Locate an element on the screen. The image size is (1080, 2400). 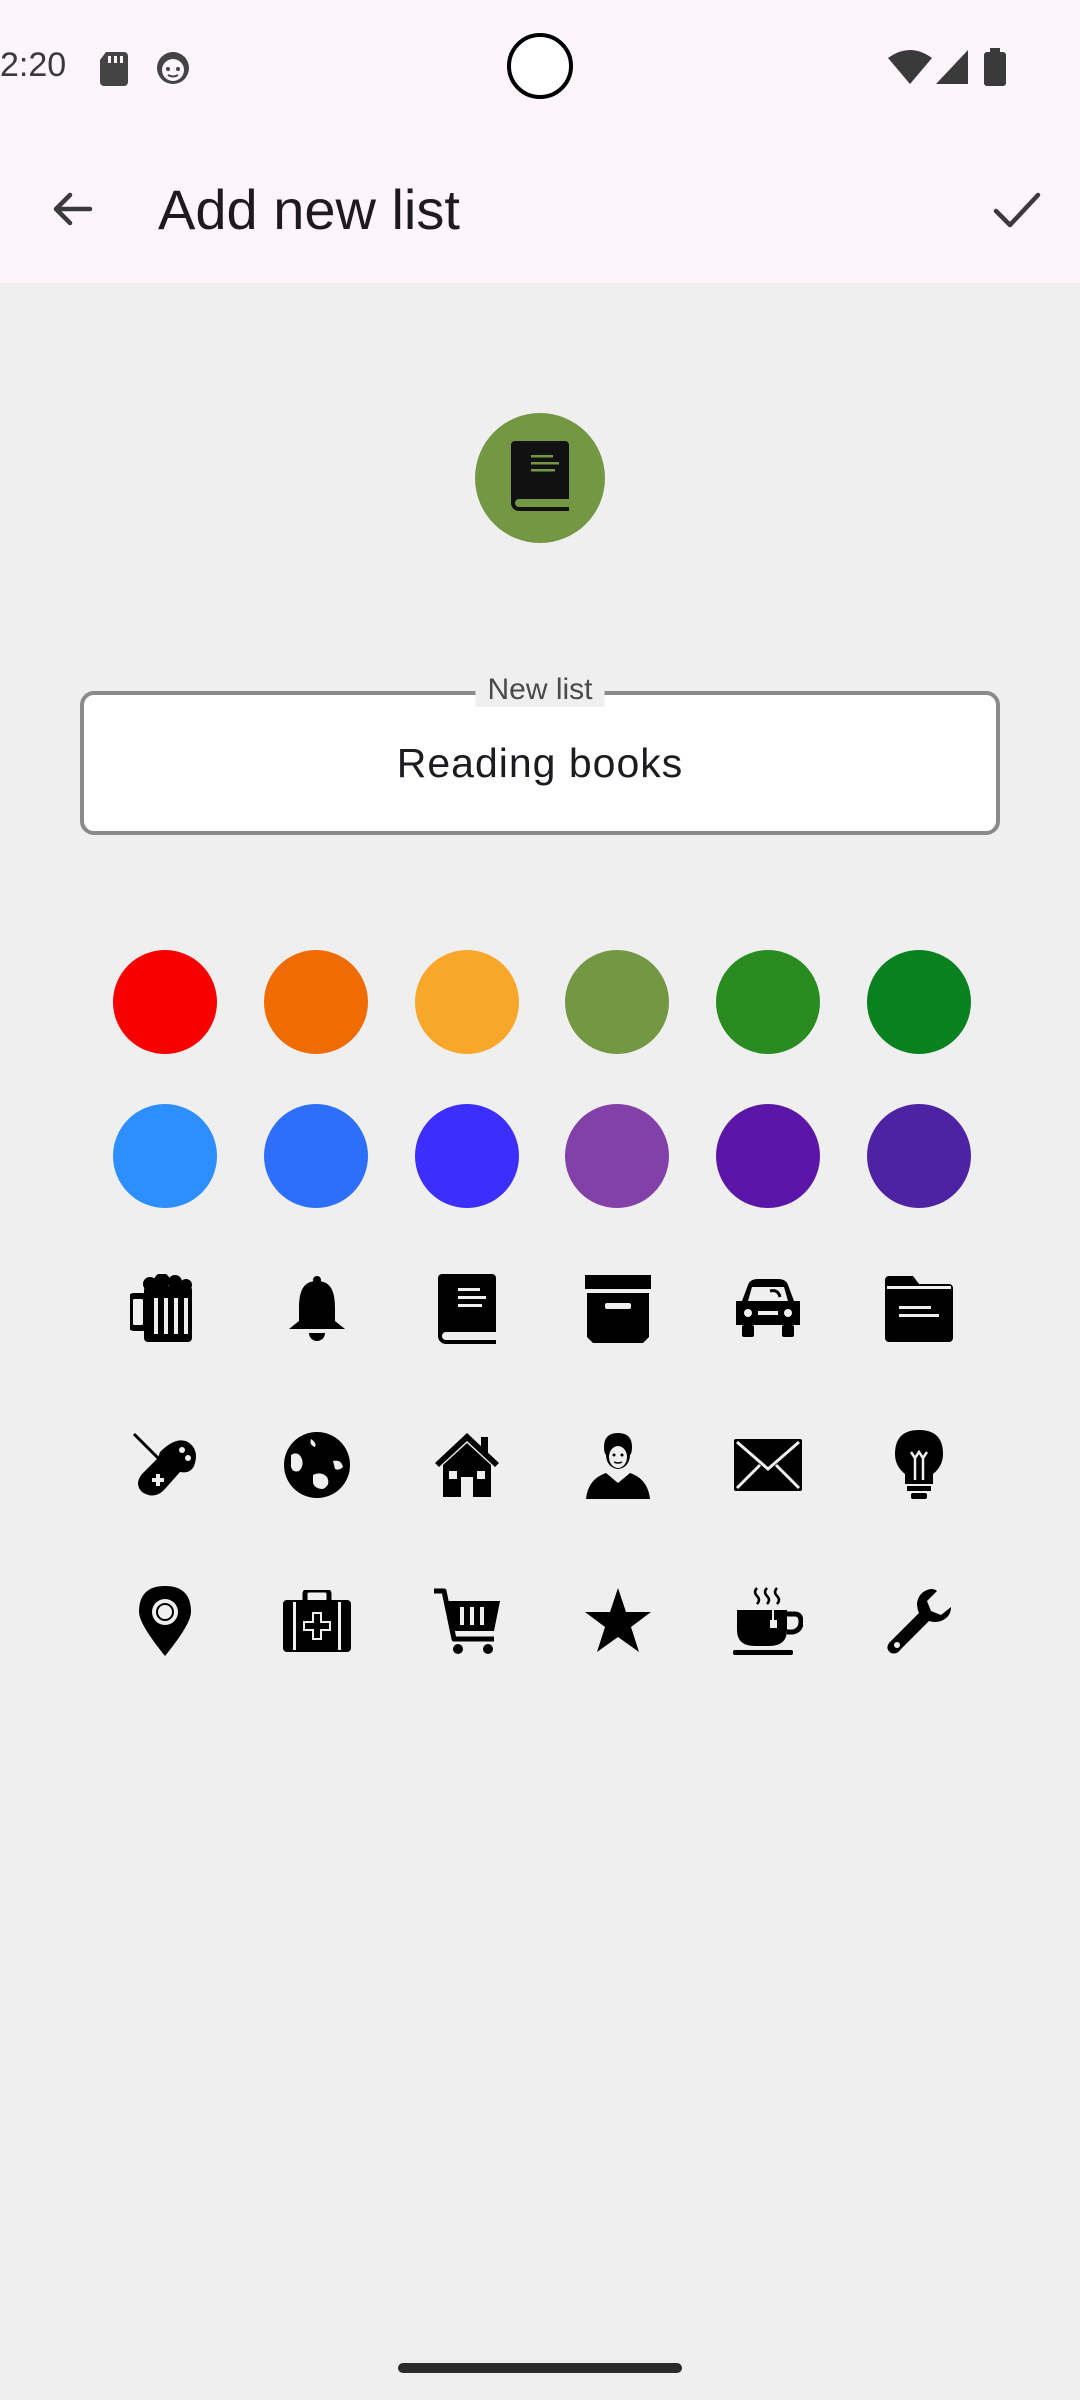
icon-option-beer is located at coordinates (165, 1311).